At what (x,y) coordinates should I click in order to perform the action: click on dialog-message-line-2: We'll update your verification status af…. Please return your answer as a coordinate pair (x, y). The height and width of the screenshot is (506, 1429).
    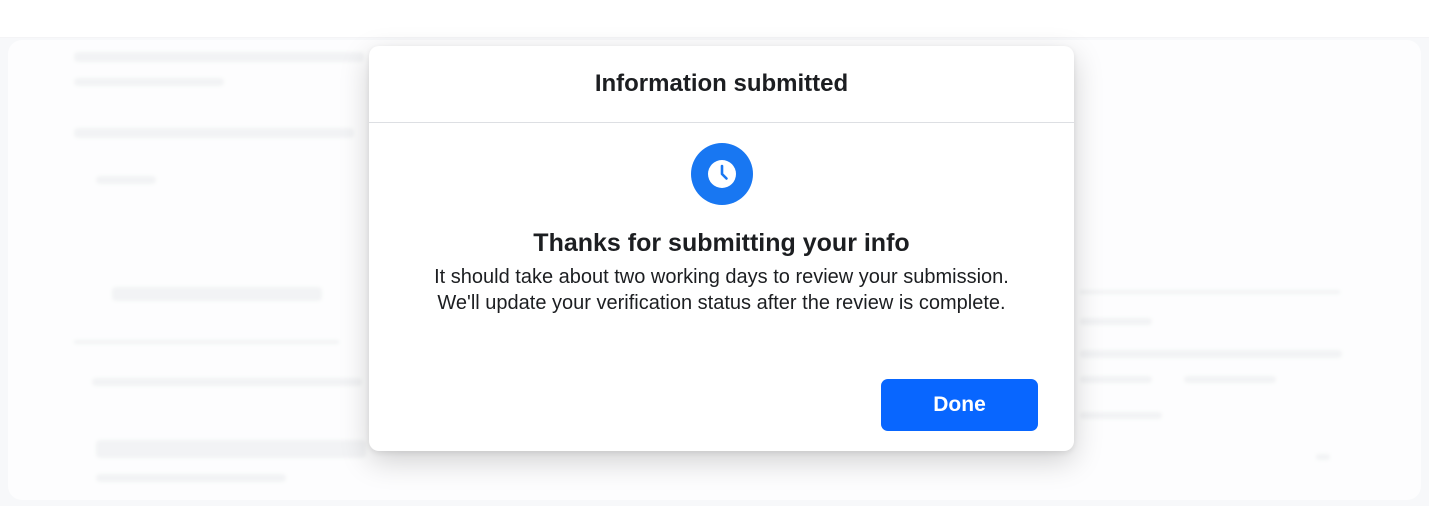
    Looking at the image, I should click on (721, 303).